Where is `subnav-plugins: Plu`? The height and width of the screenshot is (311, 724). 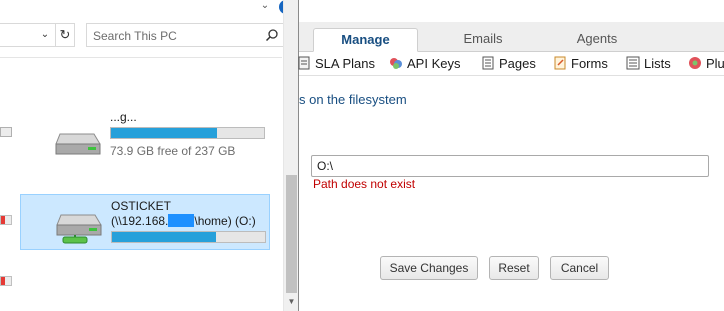
subnav-plugins: Plu is located at coordinates (706, 65).